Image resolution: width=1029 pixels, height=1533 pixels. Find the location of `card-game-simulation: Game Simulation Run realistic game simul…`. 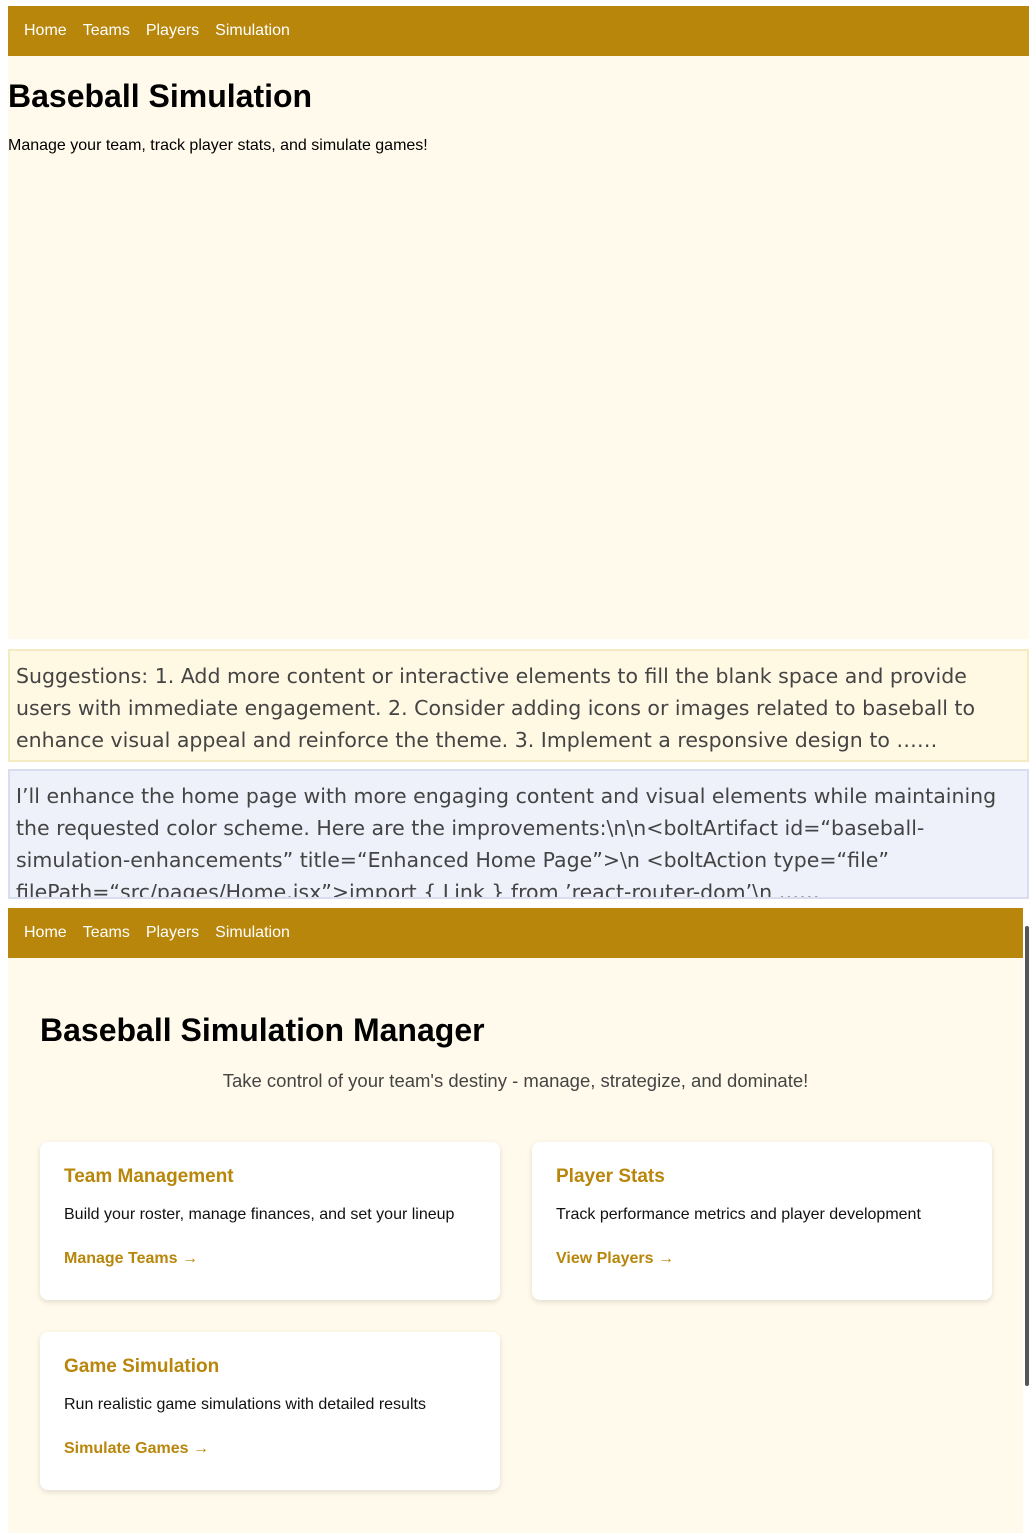

card-game-simulation: Game Simulation Run realistic game simul… is located at coordinates (270, 1411).